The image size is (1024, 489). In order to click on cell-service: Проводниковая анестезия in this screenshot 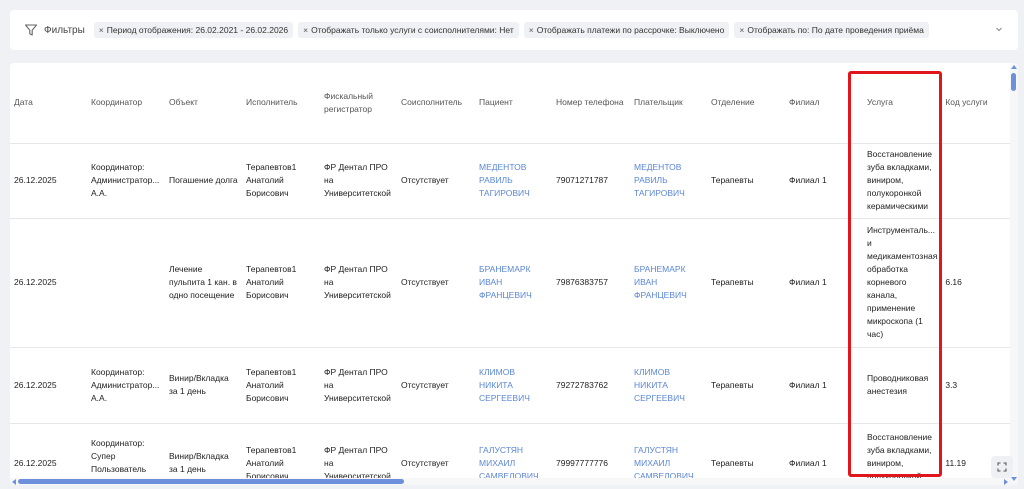, I will do `click(902, 385)`.